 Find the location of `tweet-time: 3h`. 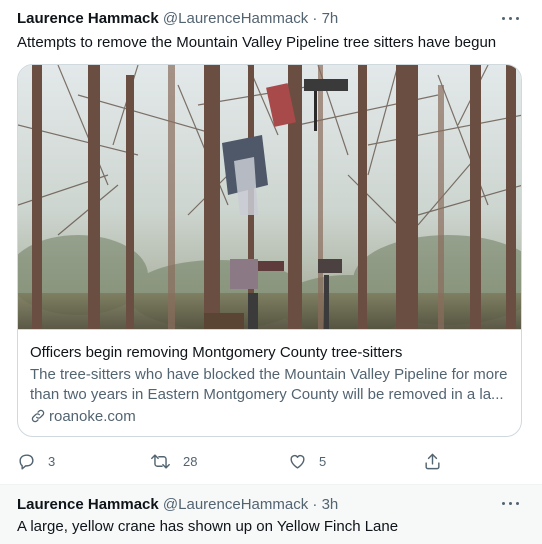

tweet-time: 3h is located at coordinates (330, 504).